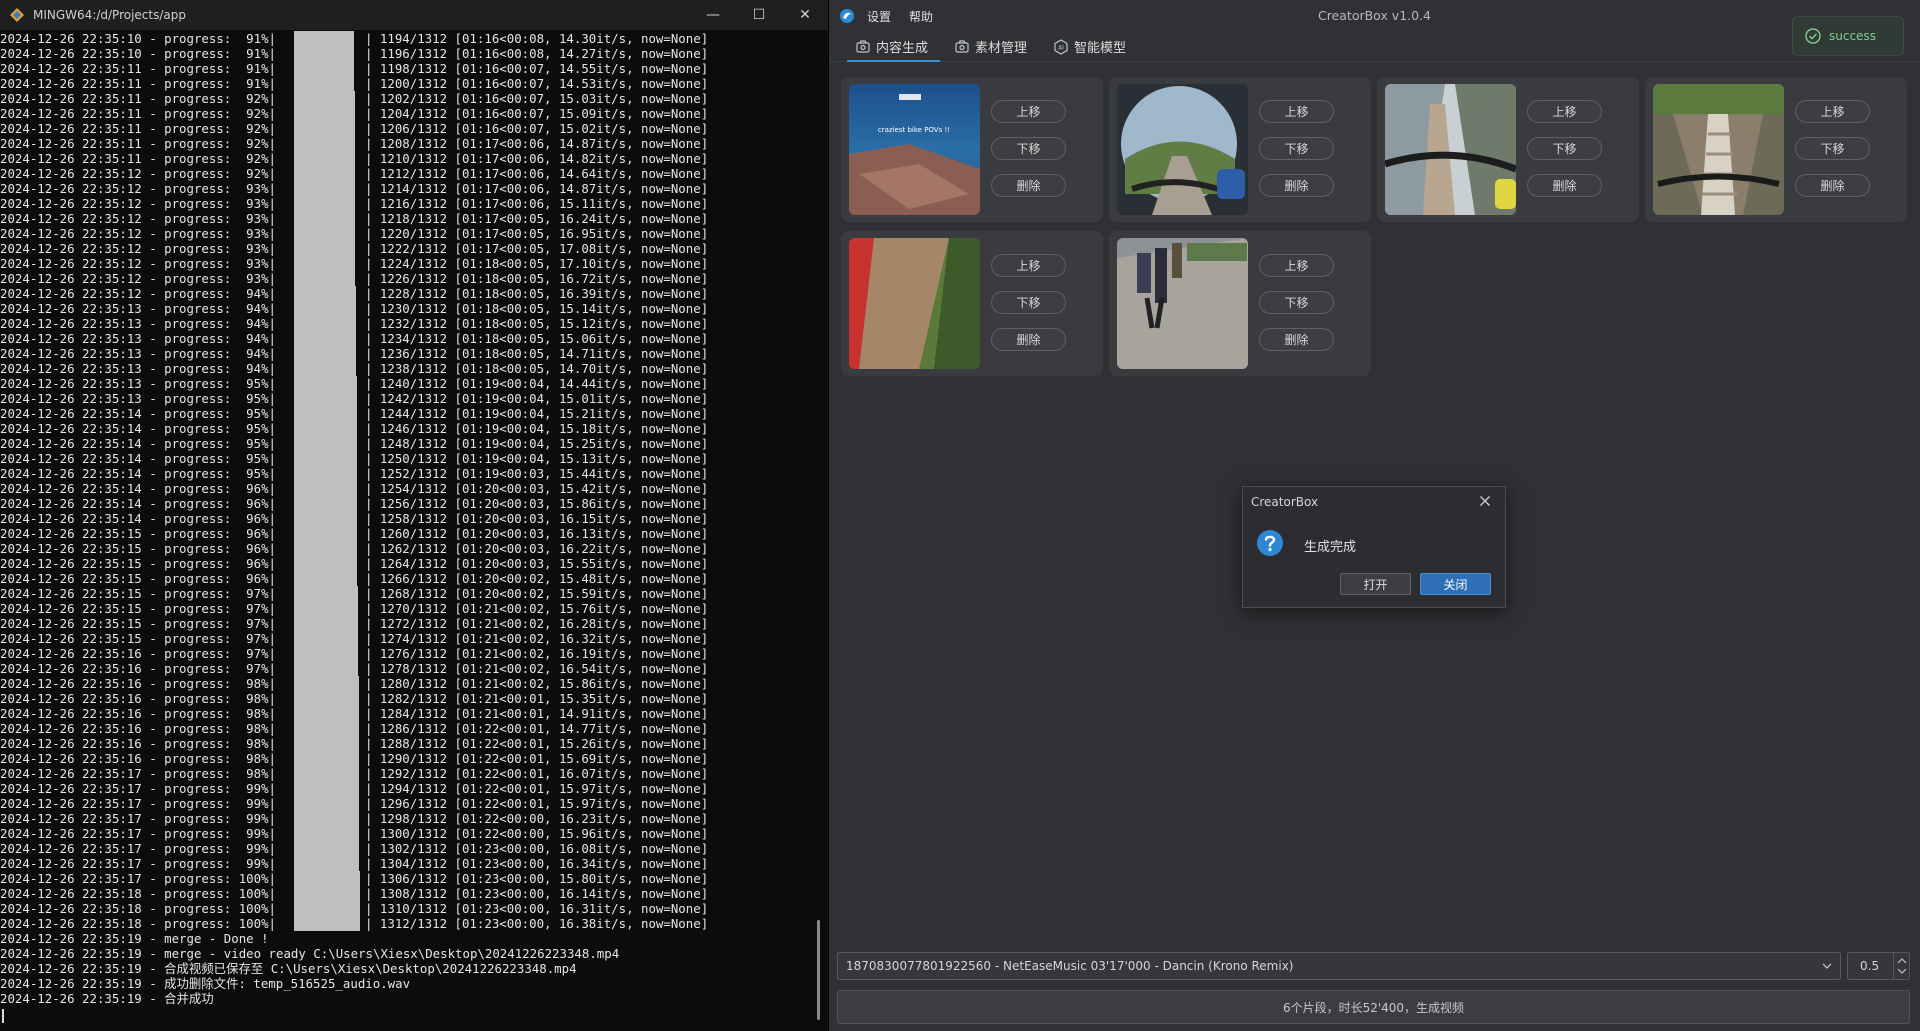  Describe the element at coordinates (134, 938) in the screenshot. I see `terminal-log-line: 2024-12-26 22:35:19 - merge - Done !` at that location.